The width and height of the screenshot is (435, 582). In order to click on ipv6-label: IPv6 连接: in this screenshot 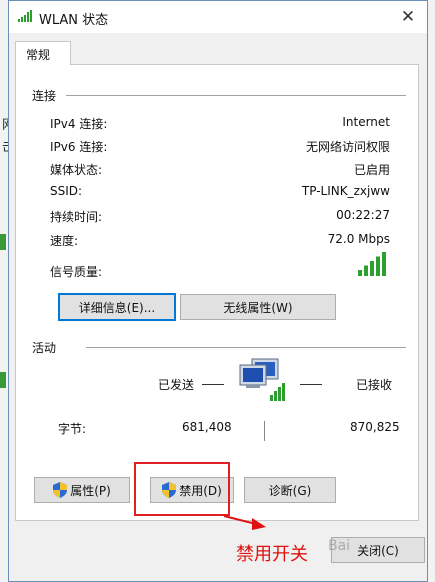, I will do `click(79, 147)`.